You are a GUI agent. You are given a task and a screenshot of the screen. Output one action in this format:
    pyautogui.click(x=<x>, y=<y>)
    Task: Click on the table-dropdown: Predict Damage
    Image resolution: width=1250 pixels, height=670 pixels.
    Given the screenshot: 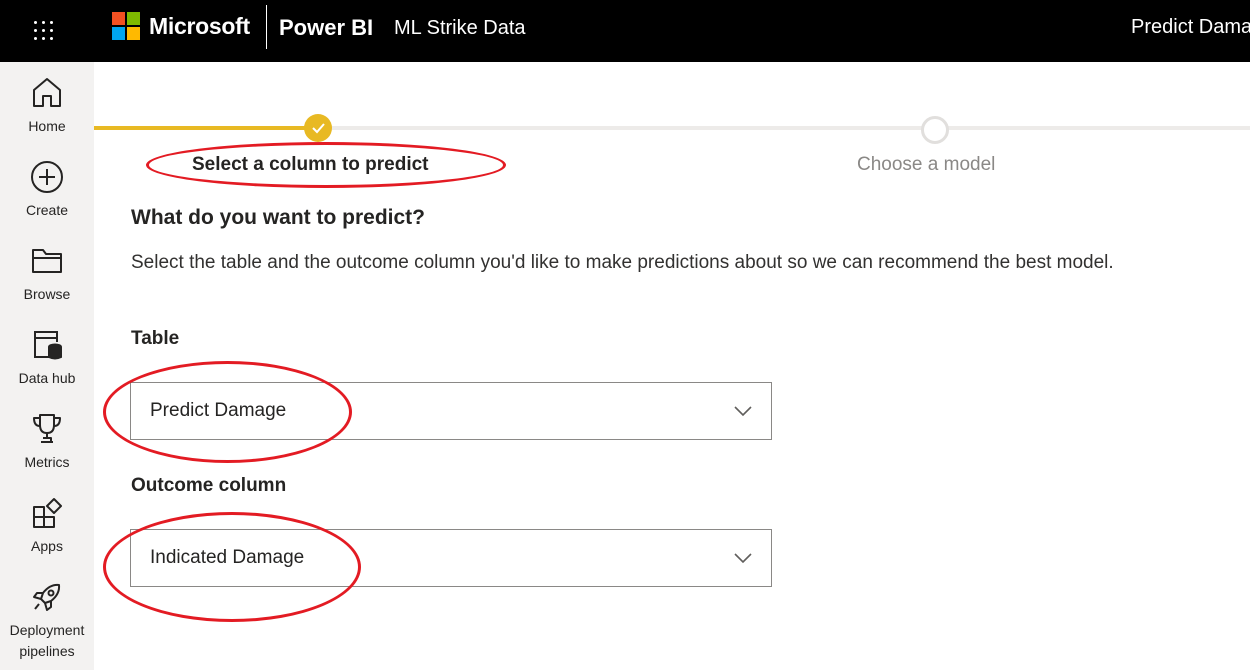 What is the action you would take?
    pyautogui.click(x=451, y=411)
    